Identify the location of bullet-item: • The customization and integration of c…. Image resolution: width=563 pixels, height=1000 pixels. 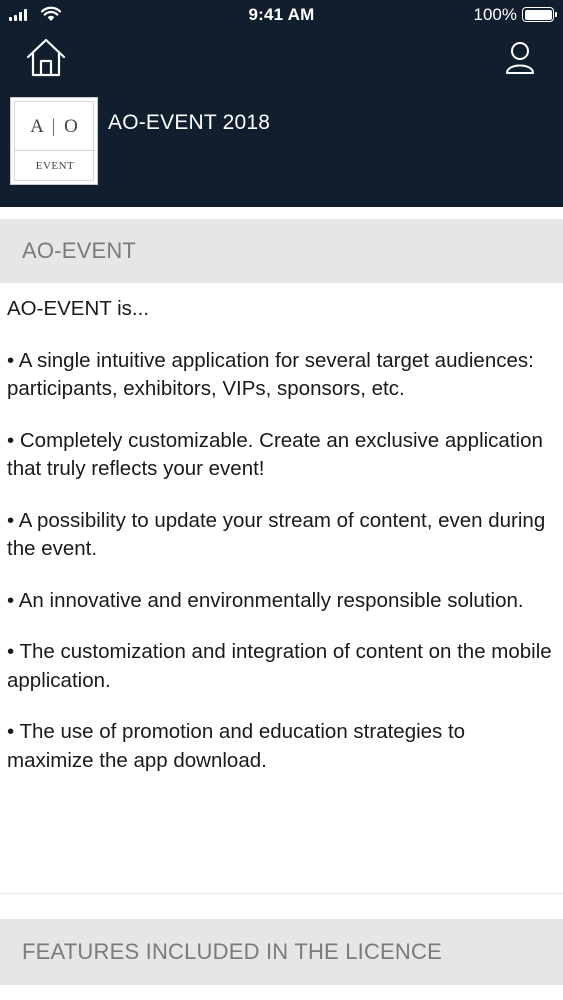
(279, 666).